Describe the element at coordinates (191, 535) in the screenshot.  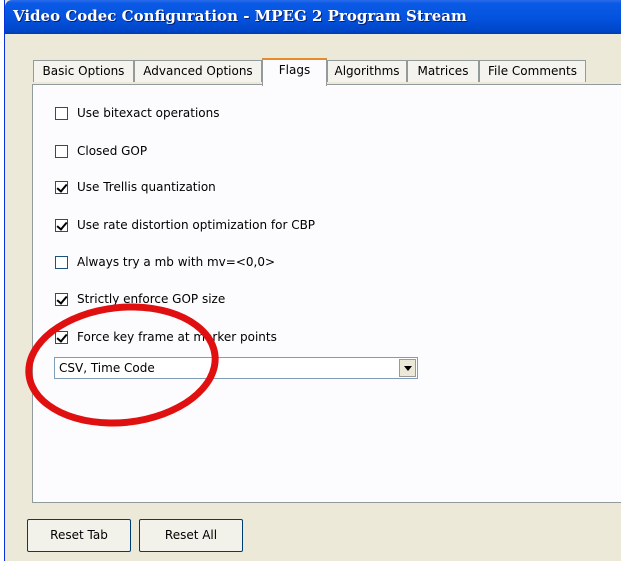
I see `reset-all-button: Reset All` at that location.